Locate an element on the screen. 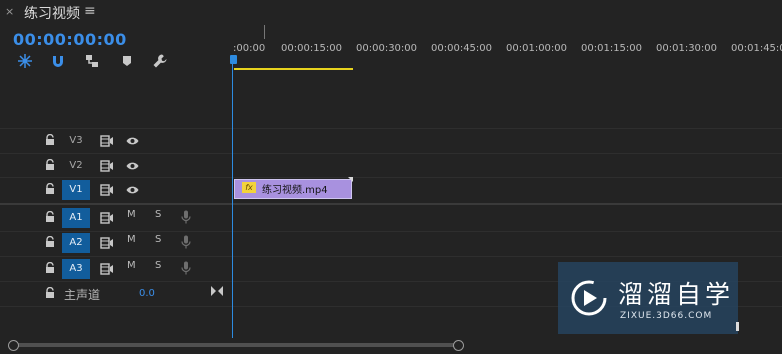 The width and height of the screenshot is (782, 354). close-tab-button: × is located at coordinates (9, 11).